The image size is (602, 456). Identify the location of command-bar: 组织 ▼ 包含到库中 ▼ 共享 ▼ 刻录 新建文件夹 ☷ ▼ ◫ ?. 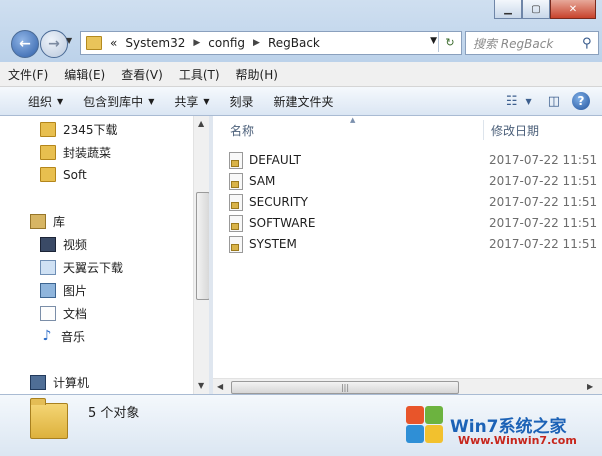
(301, 101).